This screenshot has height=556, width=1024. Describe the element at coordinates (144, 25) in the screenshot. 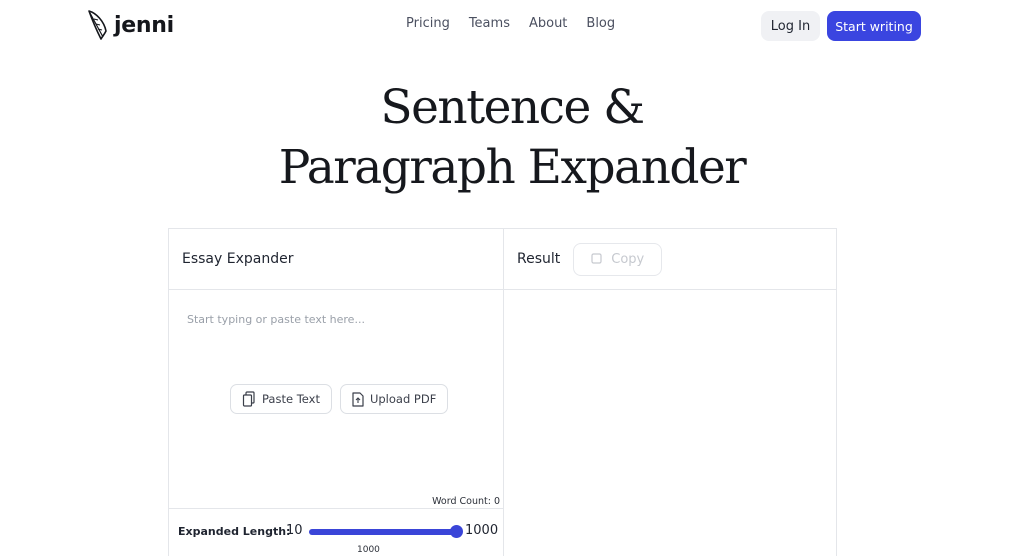

I see `logo-text: jenni` at that location.